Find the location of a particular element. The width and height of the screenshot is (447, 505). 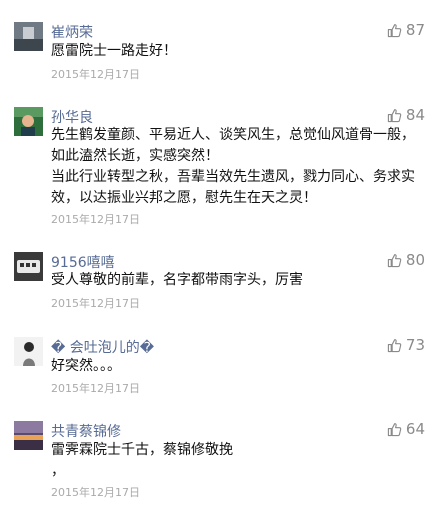

comment-line: 如此溘然长逝，实感突然！ is located at coordinates (135, 156).